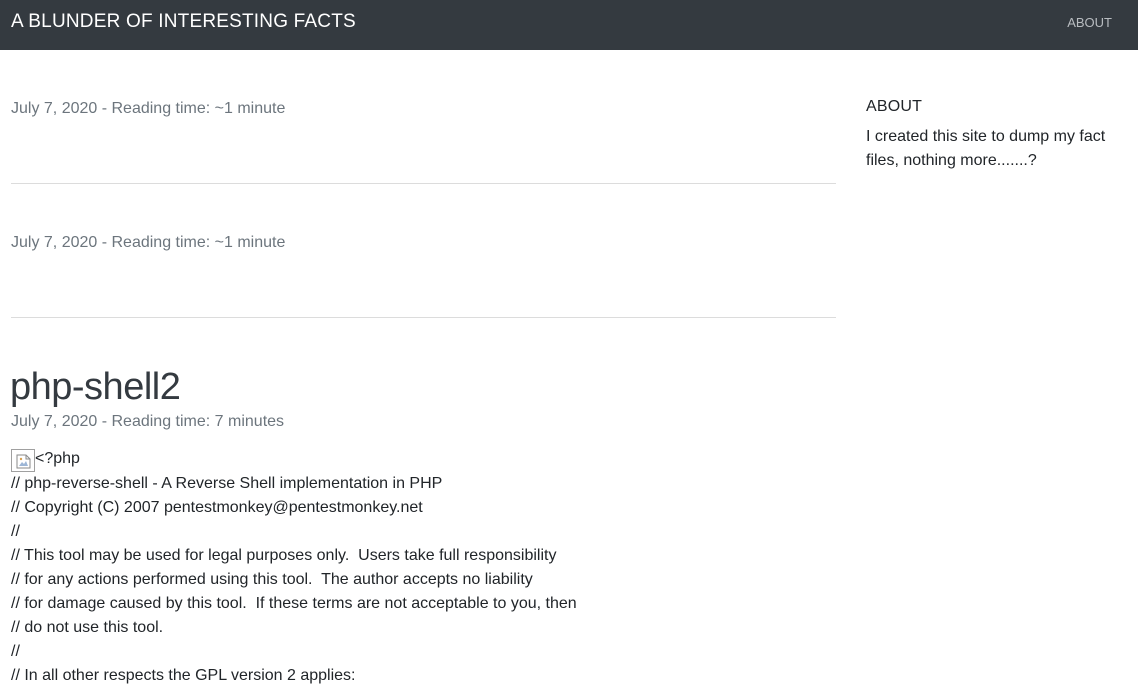  I want to click on post-body-line: // do not use this tool., so click(87, 627).